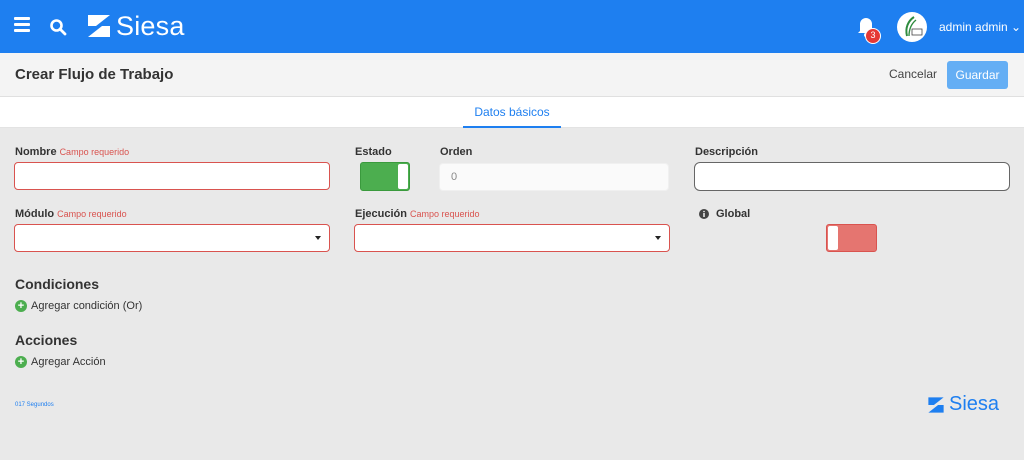 The width and height of the screenshot is (1024, 460). I want to click on conditions-title: Condiciones, so click(57, 284).